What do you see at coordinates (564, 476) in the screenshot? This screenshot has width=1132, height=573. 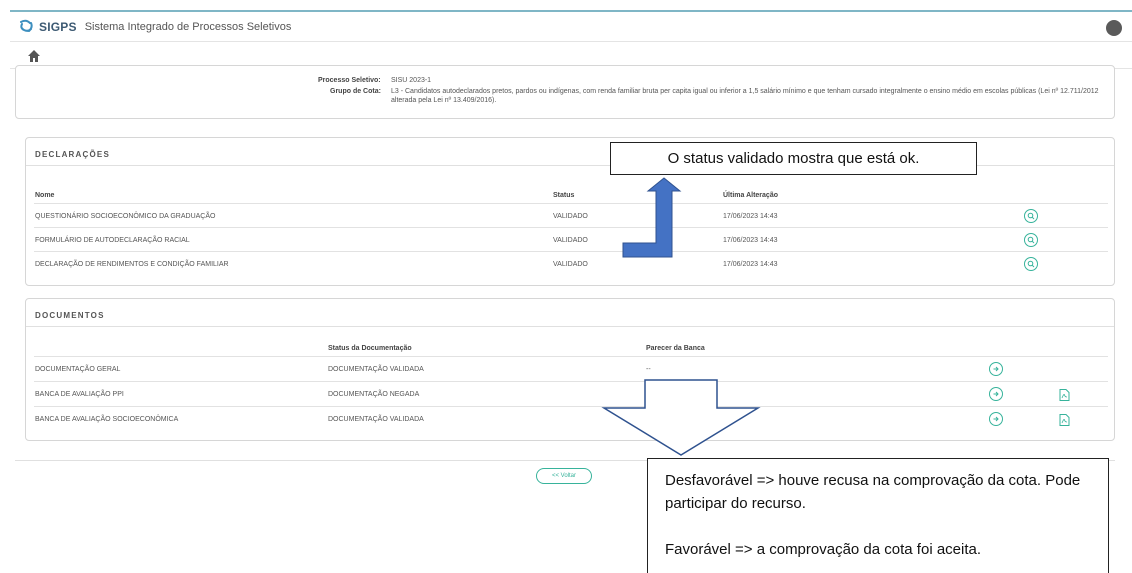 I see `back-button: << Voltar` at bounding box center [564, 476].